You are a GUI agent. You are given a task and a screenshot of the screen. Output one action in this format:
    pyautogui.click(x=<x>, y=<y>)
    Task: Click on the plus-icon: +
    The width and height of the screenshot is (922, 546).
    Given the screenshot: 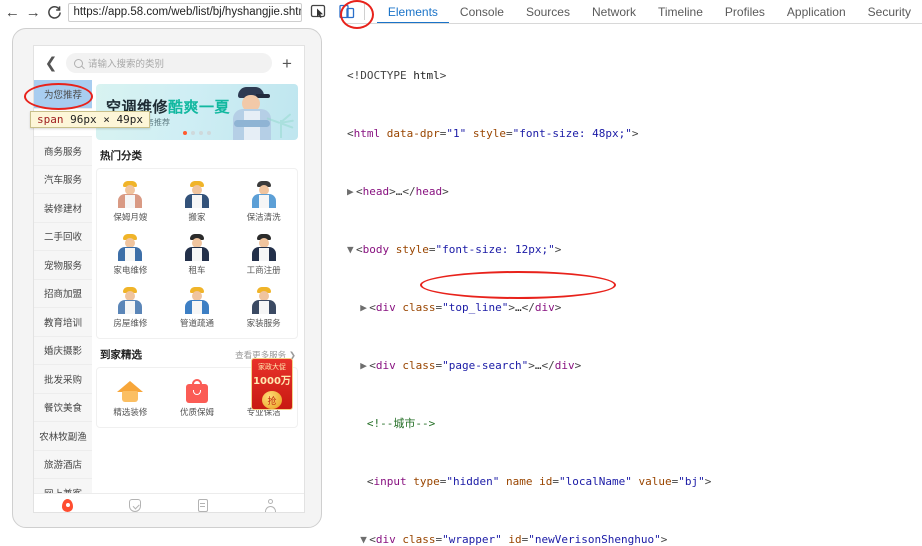 What is the action you would take?
    pyautogui.click(x=287, y=63)
    